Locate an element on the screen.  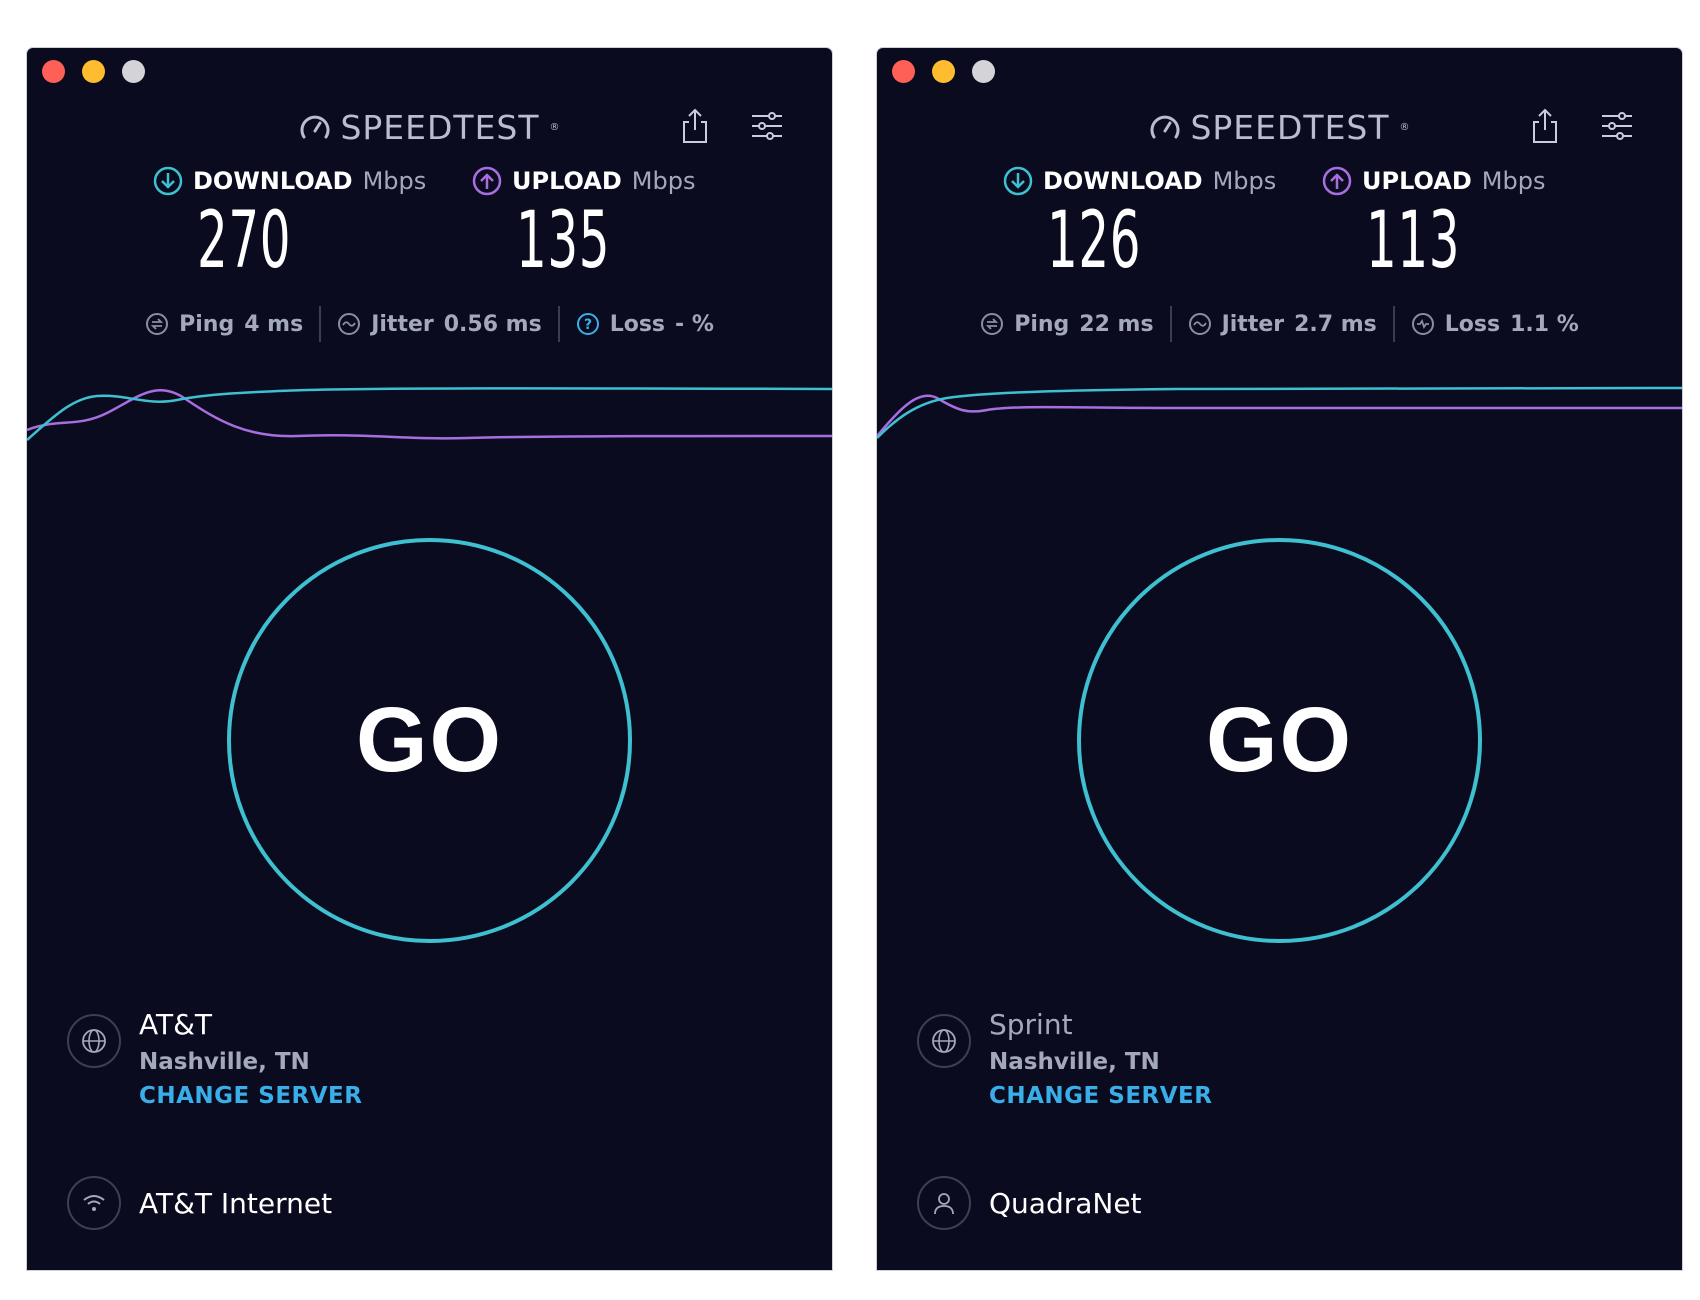
latency-stats: Ping 22 ms Jitter 2.7 ms Loss 1.1 % is located at coordinates (1279, 324).